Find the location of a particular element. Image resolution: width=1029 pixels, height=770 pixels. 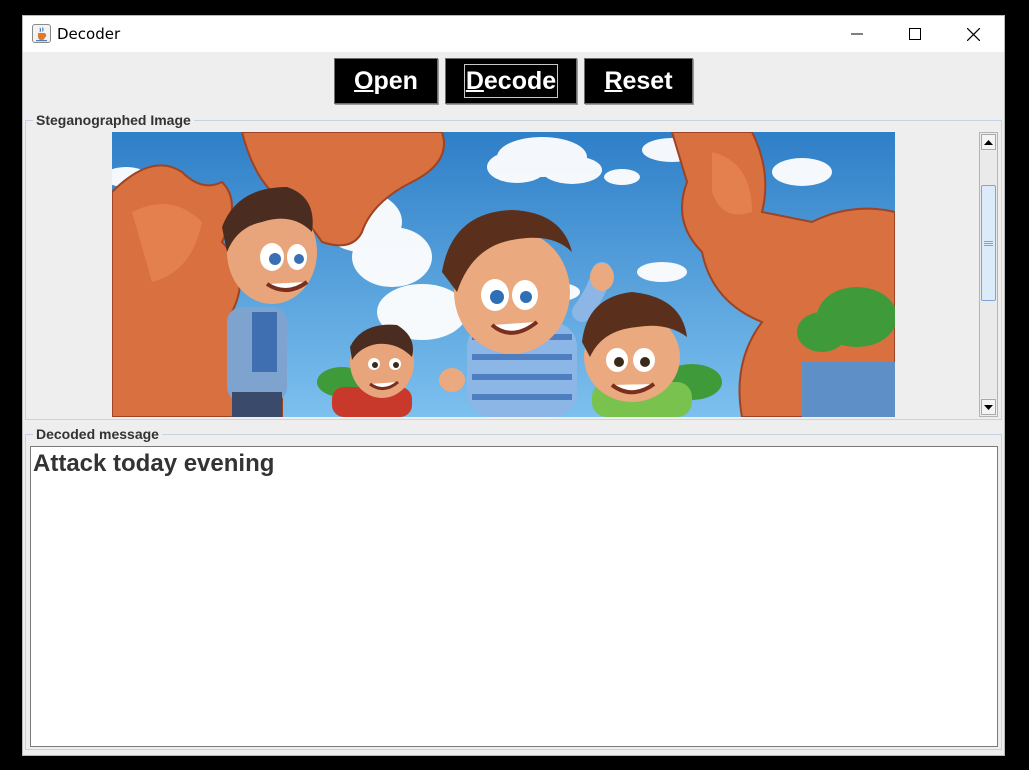

java-cup-icon is located at coordinates (41, 33).